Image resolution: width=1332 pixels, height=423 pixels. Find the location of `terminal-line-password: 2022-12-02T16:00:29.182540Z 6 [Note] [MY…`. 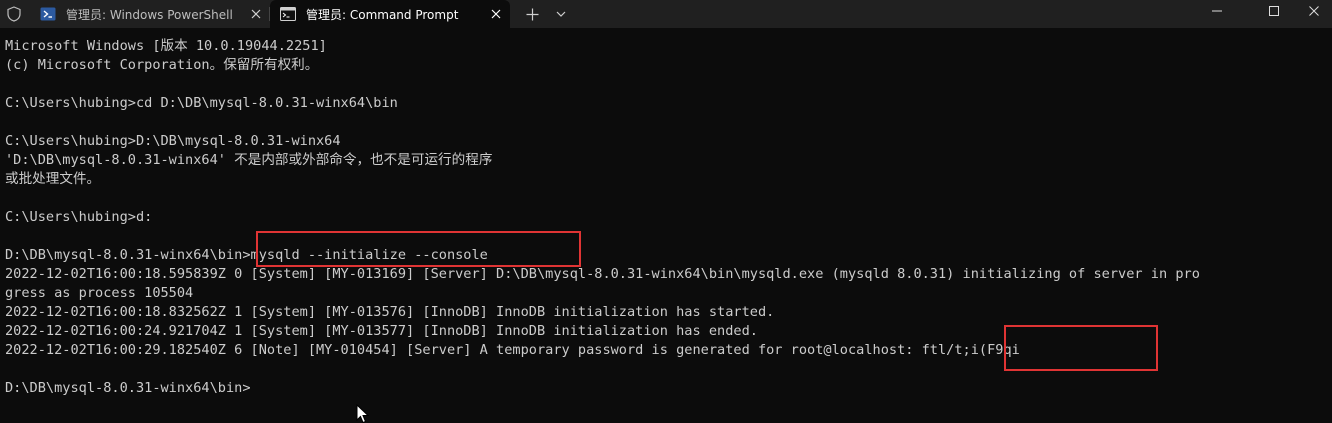

terminal-line-password: 2022-12-02T16:00:29.182540Z 6 [Note] [MY… is located at coordinates (512, 350).